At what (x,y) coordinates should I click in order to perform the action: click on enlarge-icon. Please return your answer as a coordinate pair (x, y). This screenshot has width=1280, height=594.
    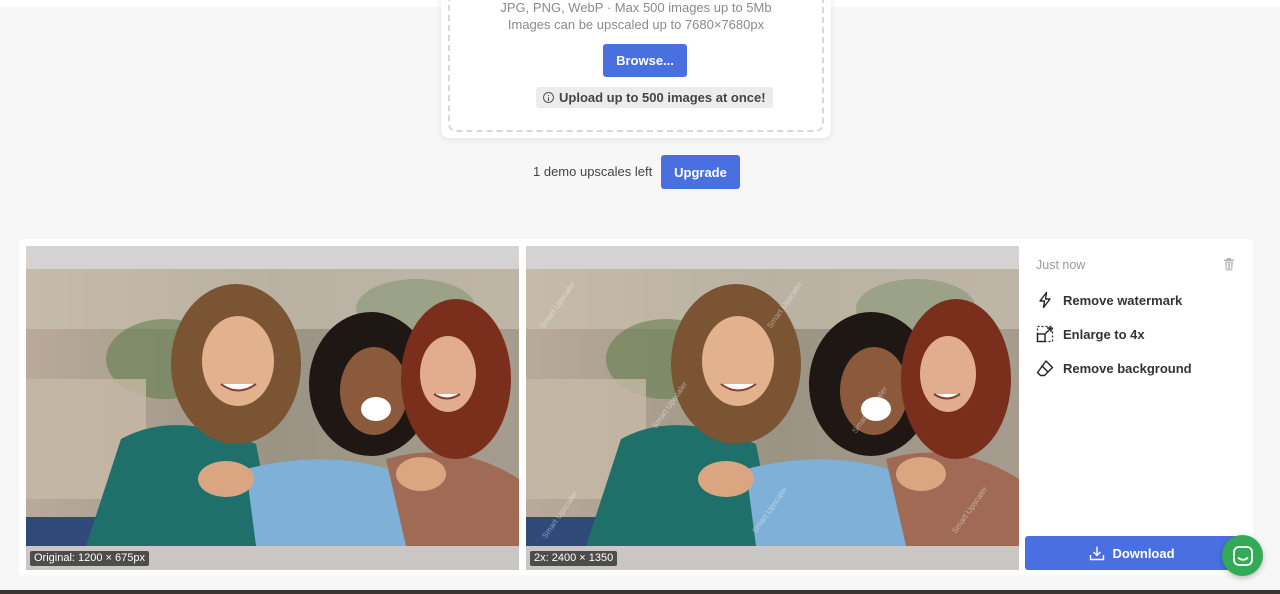
    Looking at the image, I should click on (1045, 334).